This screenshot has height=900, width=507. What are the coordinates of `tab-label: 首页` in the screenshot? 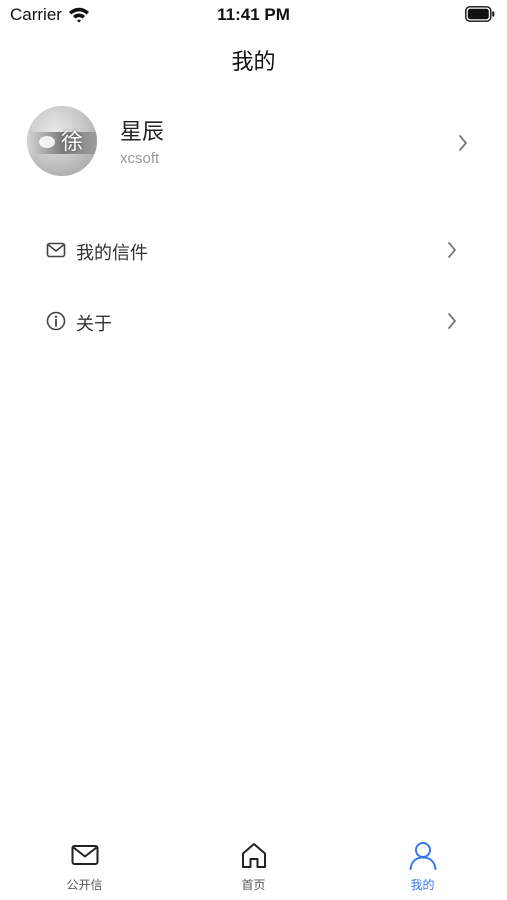 It's located at (253, 885).